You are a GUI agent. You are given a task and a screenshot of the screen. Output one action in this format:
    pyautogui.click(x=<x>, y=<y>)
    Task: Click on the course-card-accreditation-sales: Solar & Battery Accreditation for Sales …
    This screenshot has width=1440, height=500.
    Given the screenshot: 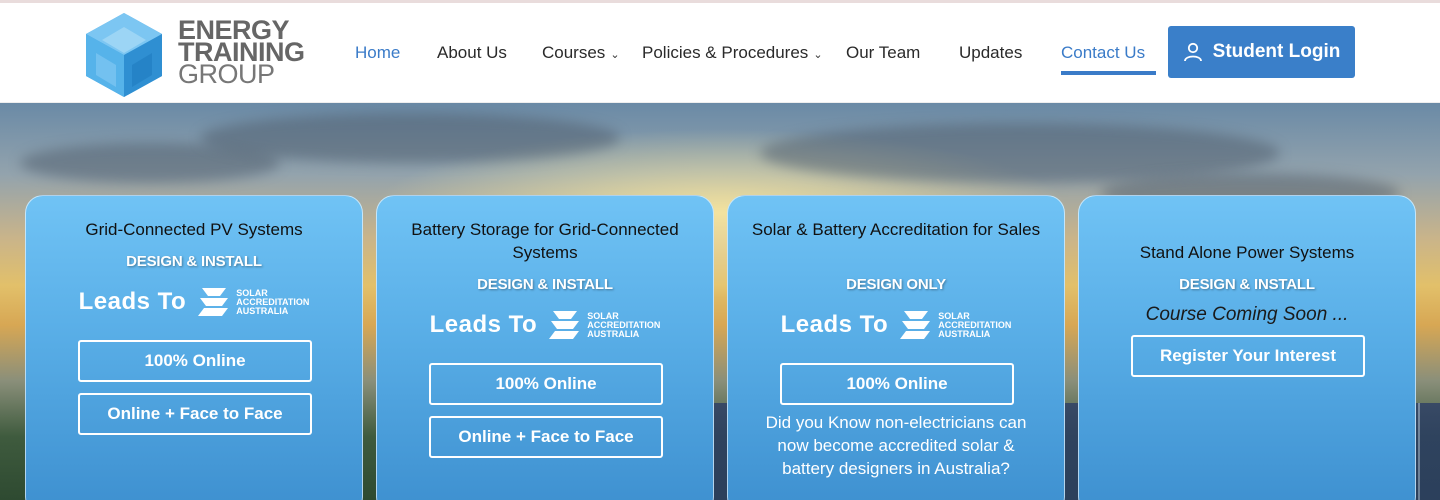 What is the action you would take?
    pyautogui.click(x=896, y=347)
    